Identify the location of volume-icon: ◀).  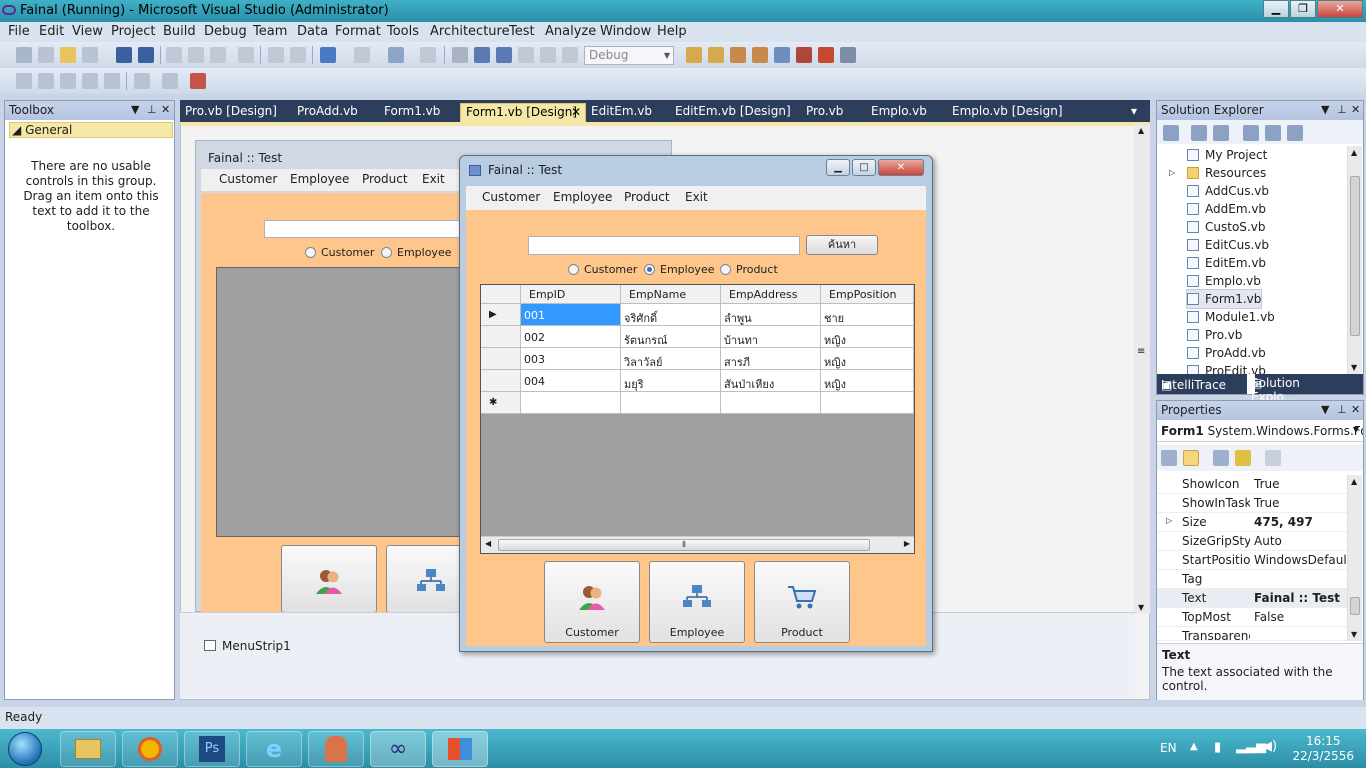
(1269, 746).